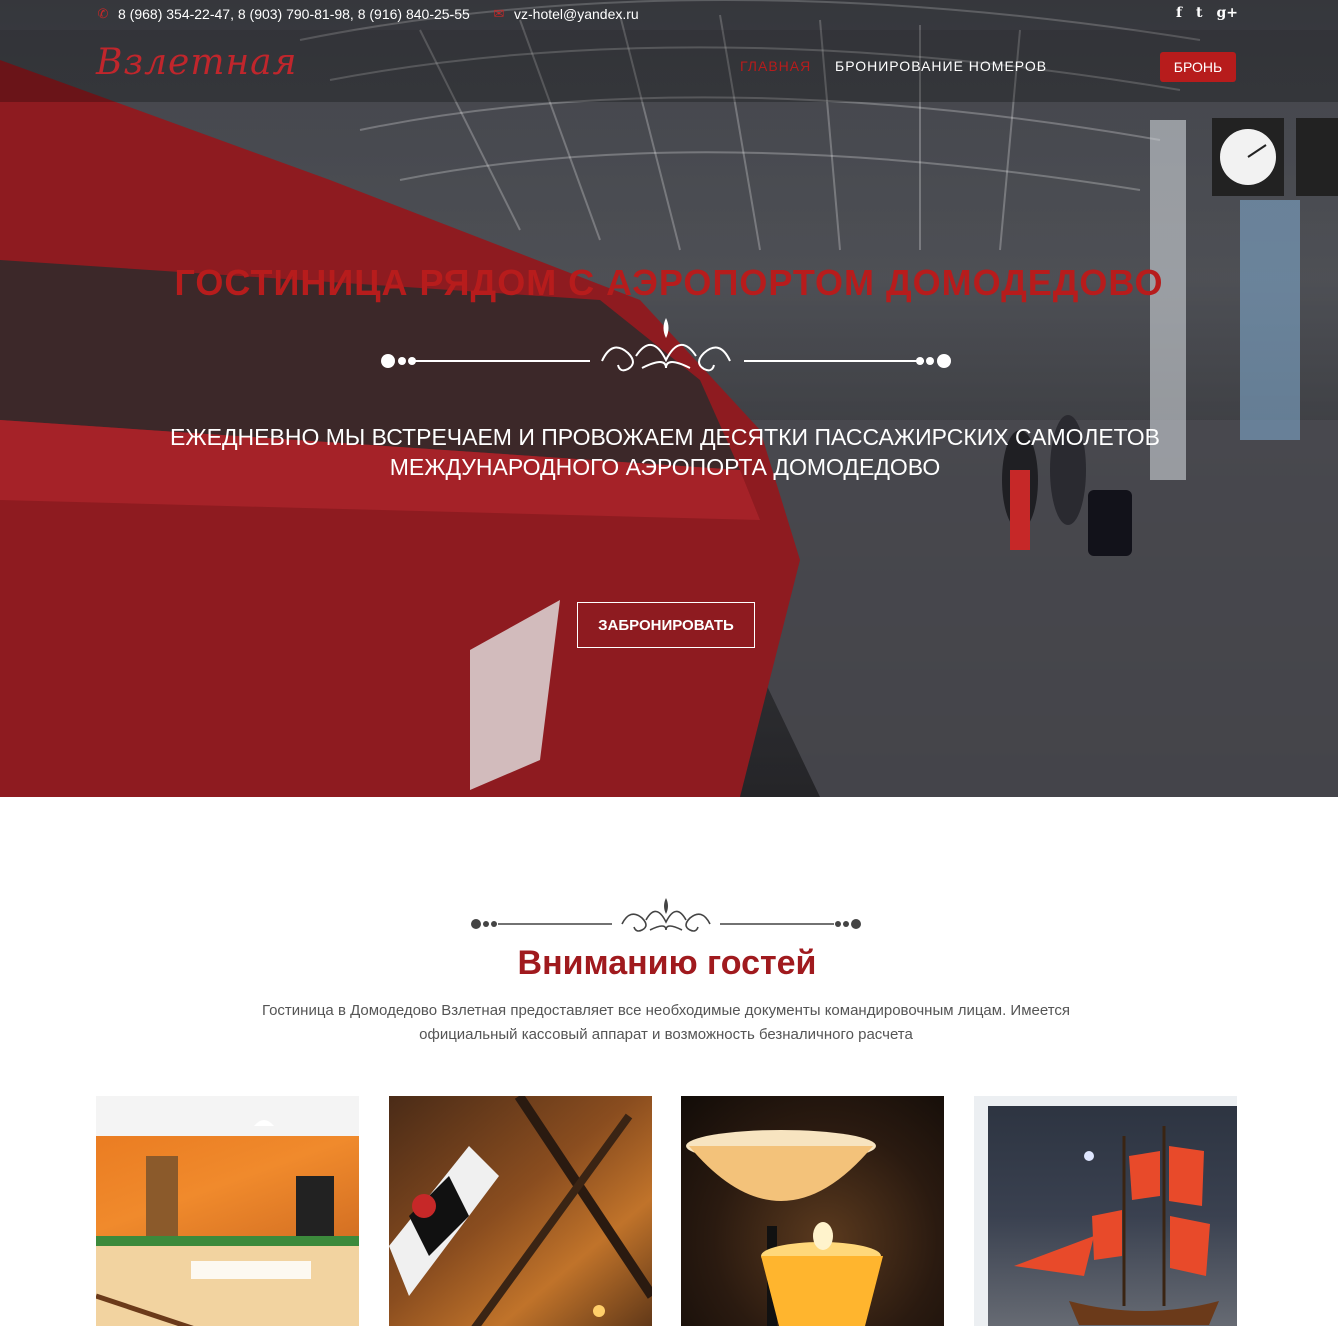  What do you see at coordinates (666, 915) in the screenshot?
I see `section-ornament-icon` at bounding box center [666, 915].